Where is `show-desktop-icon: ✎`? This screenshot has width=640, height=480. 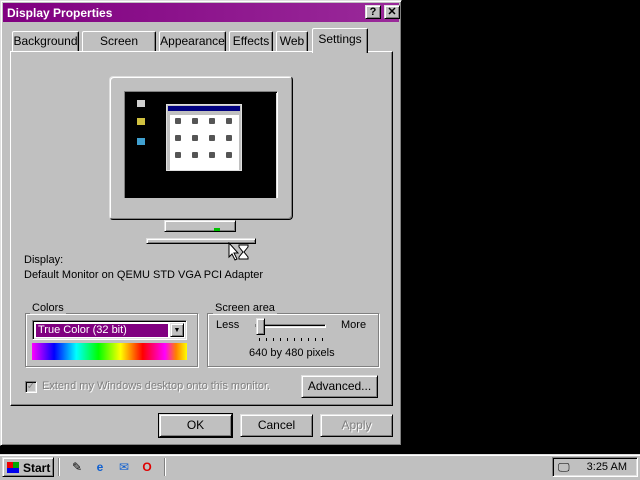
show-desktop-icon: ✎ is located at coordinates (77, 467).